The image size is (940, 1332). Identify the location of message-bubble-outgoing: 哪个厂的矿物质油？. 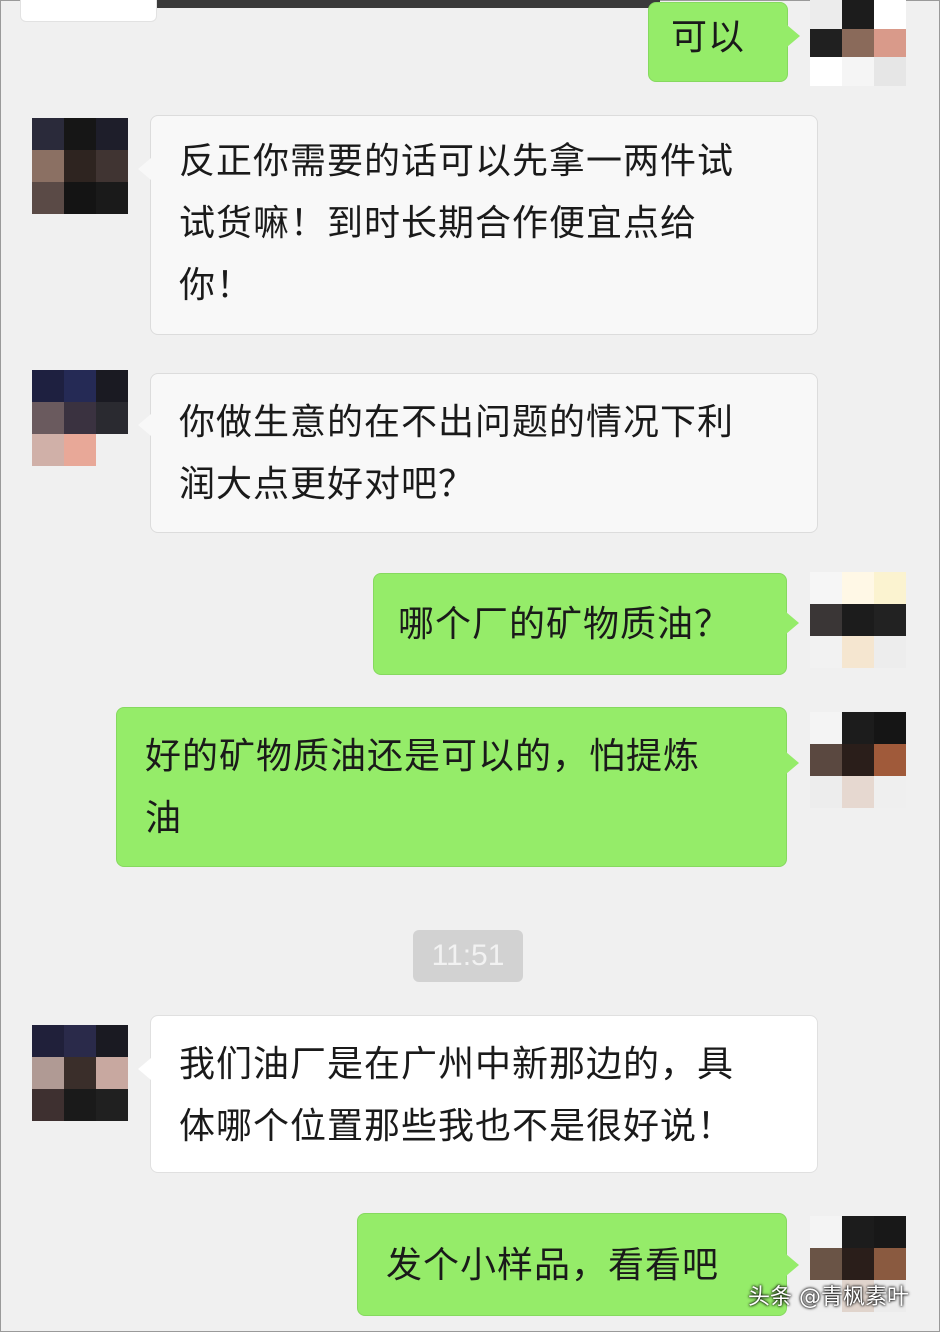
(586, 624).